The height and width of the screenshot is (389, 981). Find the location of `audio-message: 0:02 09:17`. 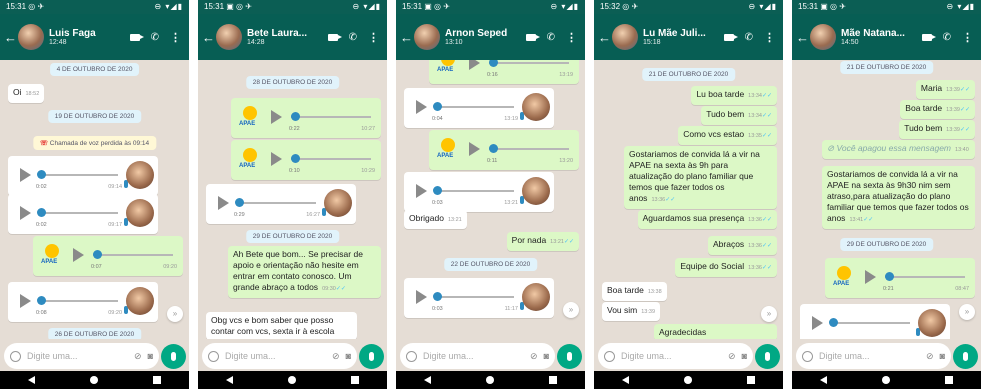

audio-message: 0:02 09:17 is located at coordinates (83, 214).